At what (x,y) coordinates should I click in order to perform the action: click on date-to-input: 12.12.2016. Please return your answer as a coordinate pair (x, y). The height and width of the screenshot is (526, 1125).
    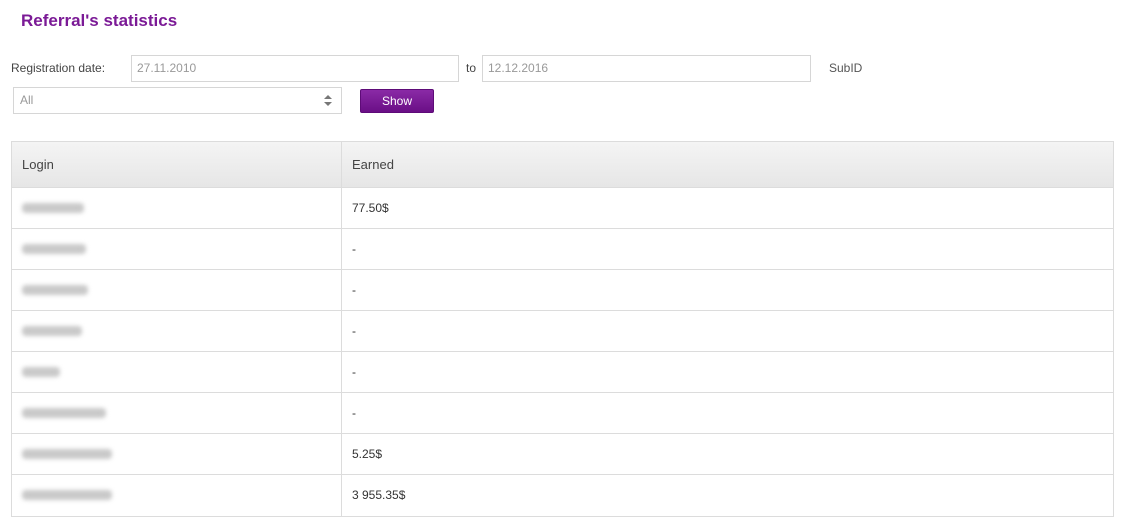
    Looking at the image, I should click on (646, 68).